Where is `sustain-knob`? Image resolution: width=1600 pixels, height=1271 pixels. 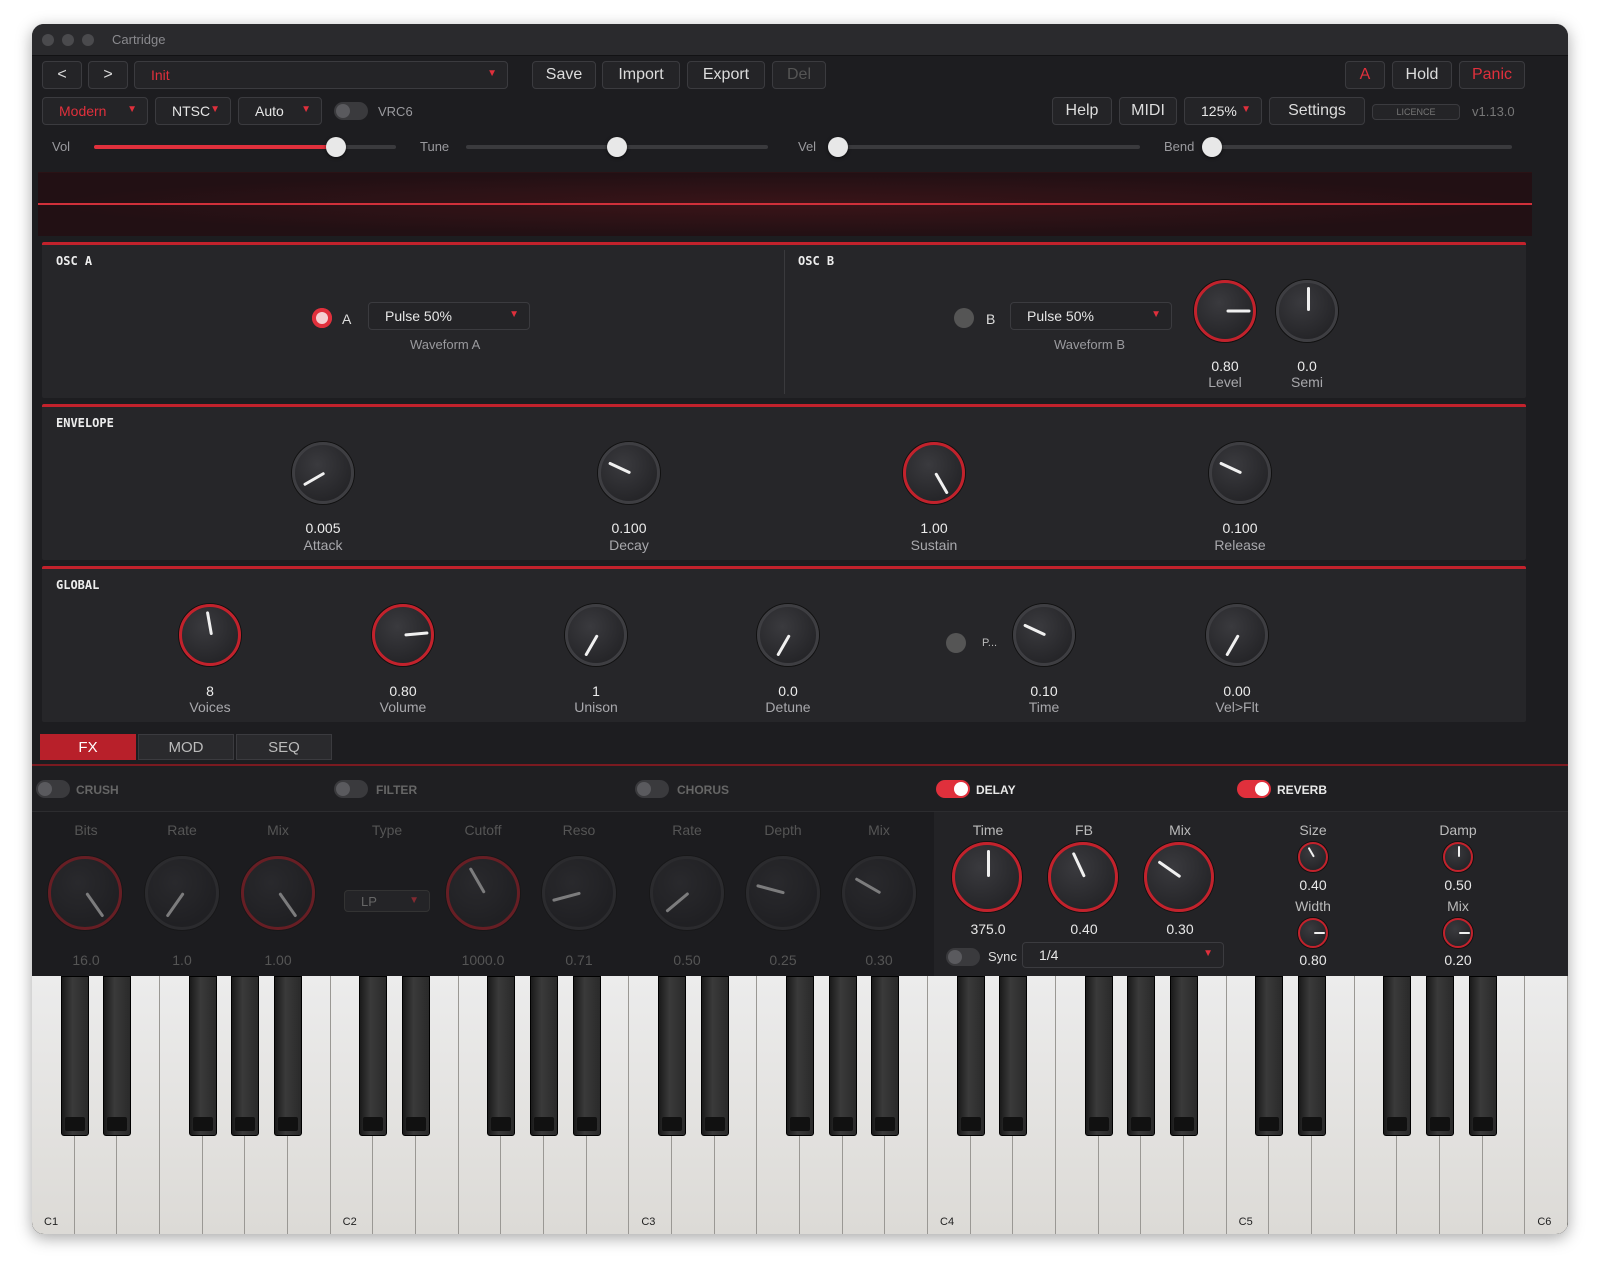
sustain-knob is located at coordinates (934, 473).